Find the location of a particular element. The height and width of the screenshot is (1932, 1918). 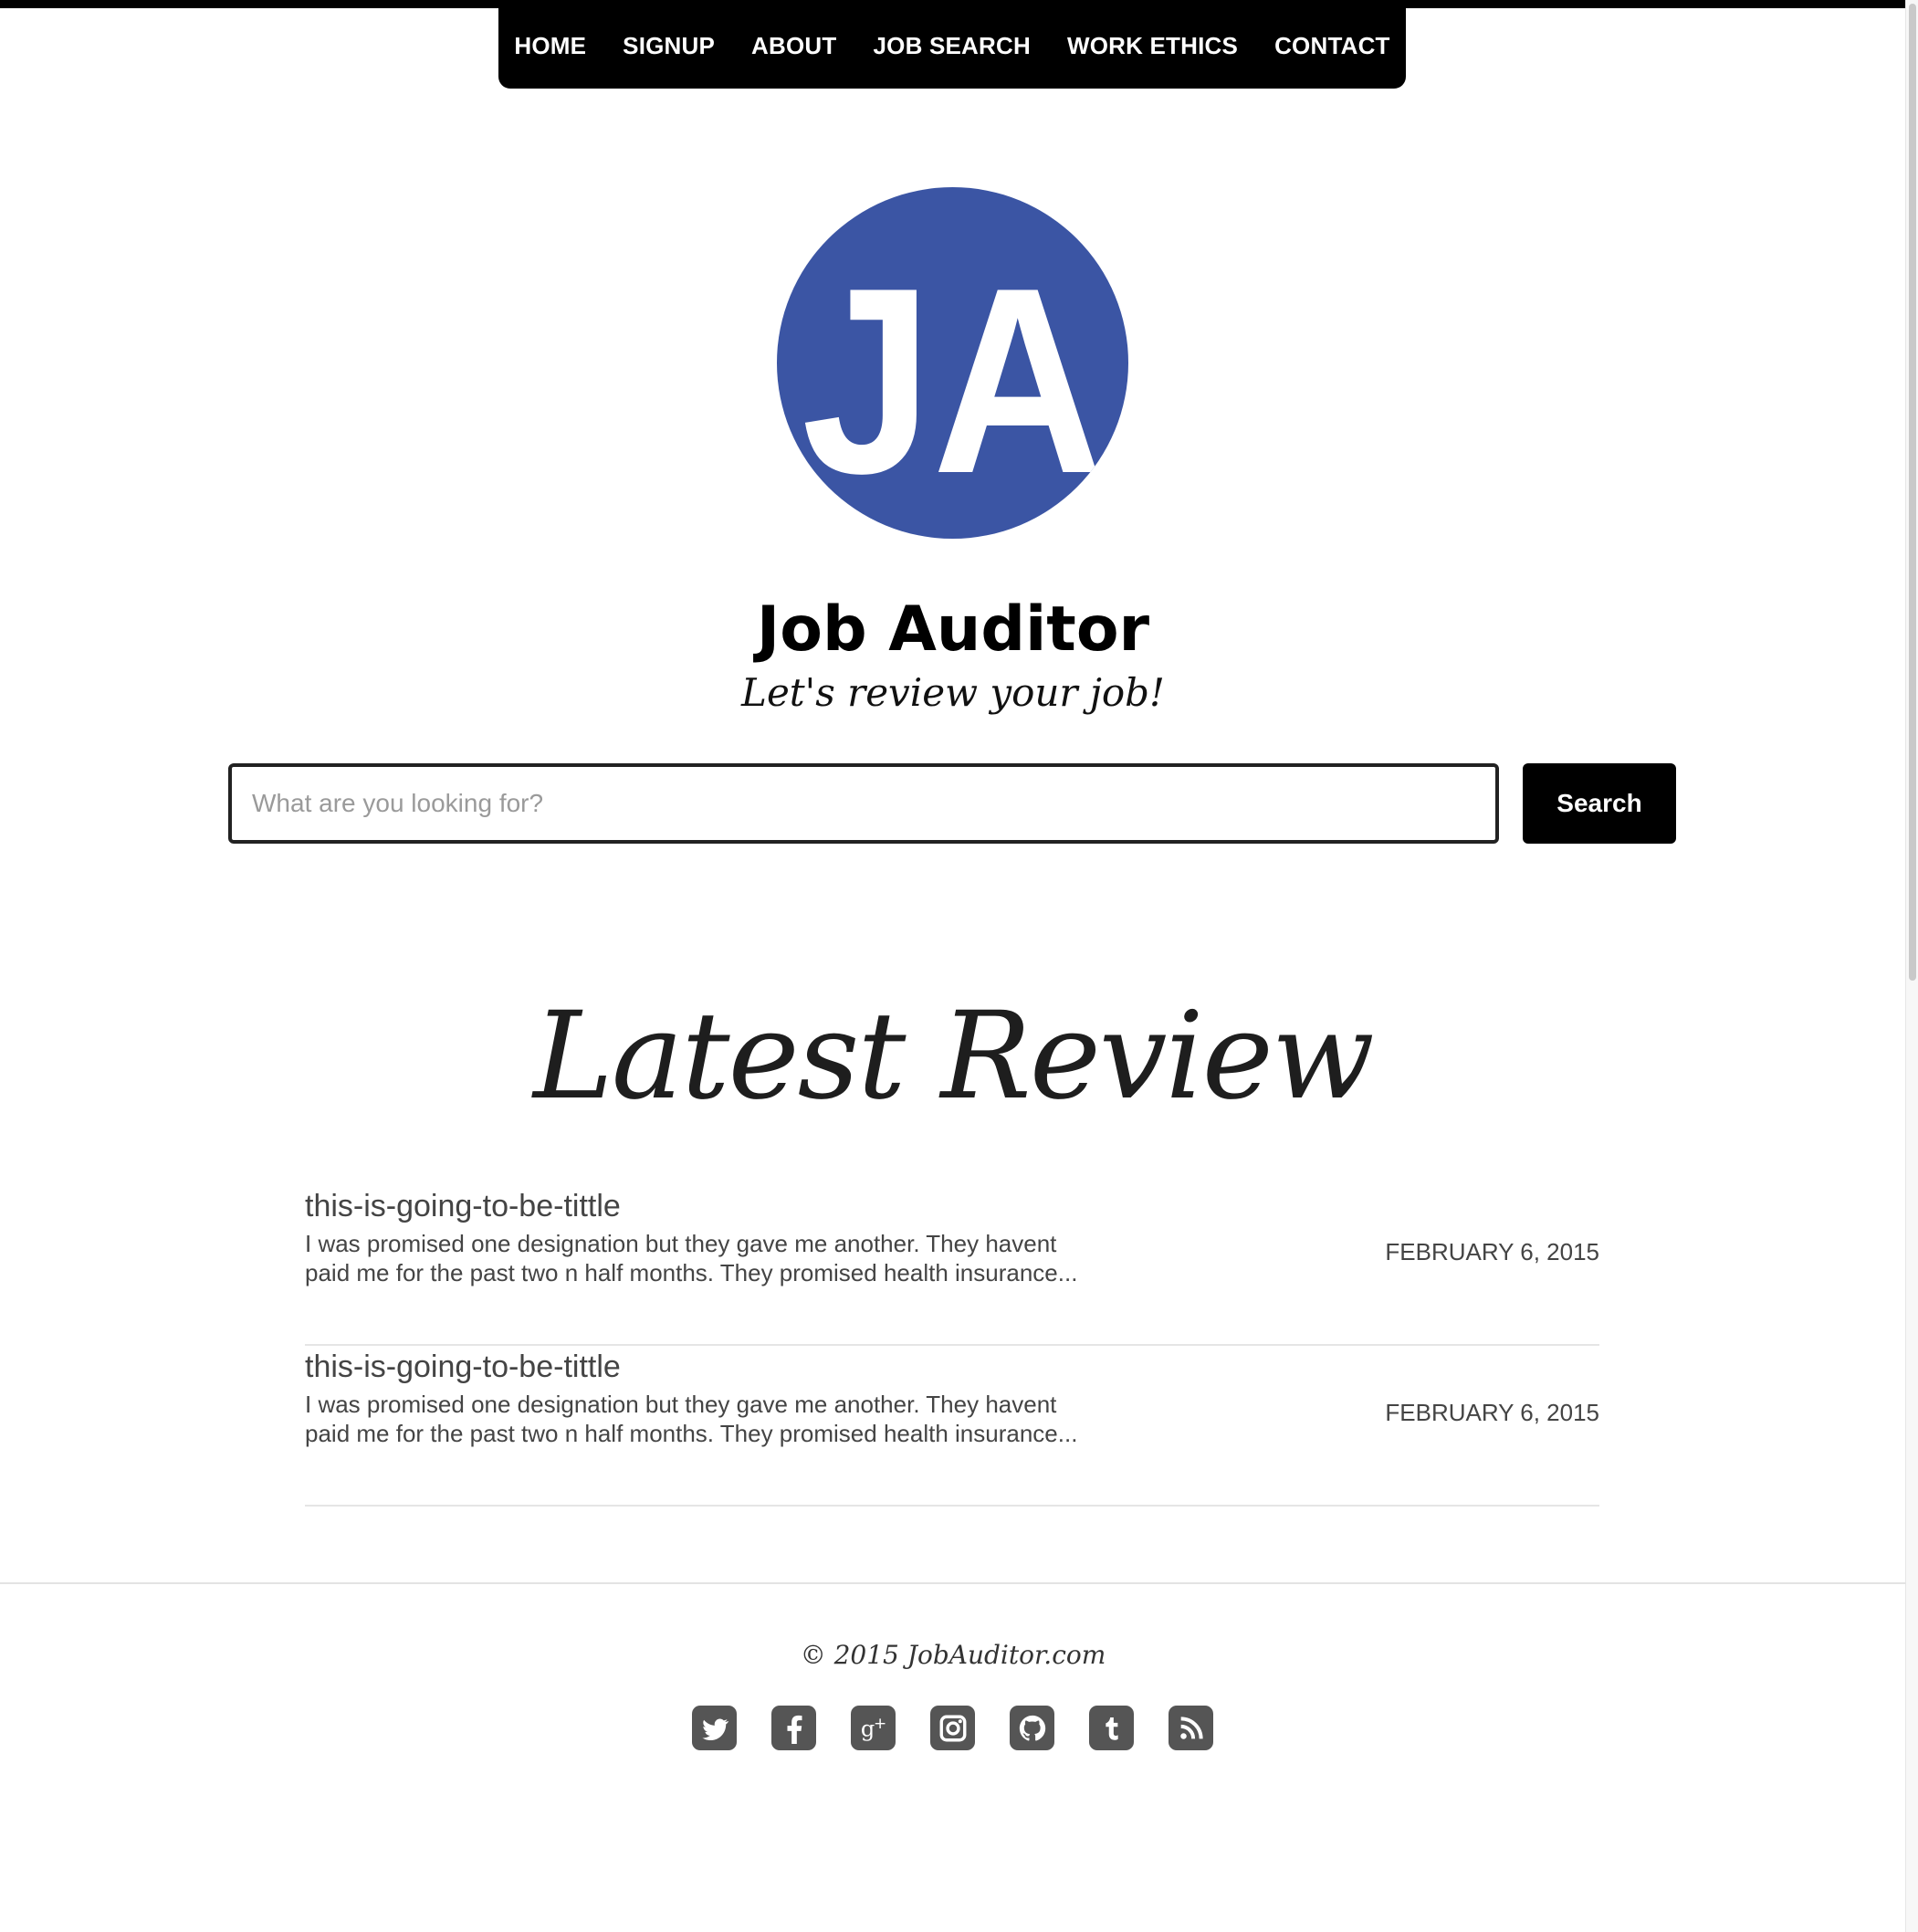

social-links: g + is located at coordinates (952, 1728).